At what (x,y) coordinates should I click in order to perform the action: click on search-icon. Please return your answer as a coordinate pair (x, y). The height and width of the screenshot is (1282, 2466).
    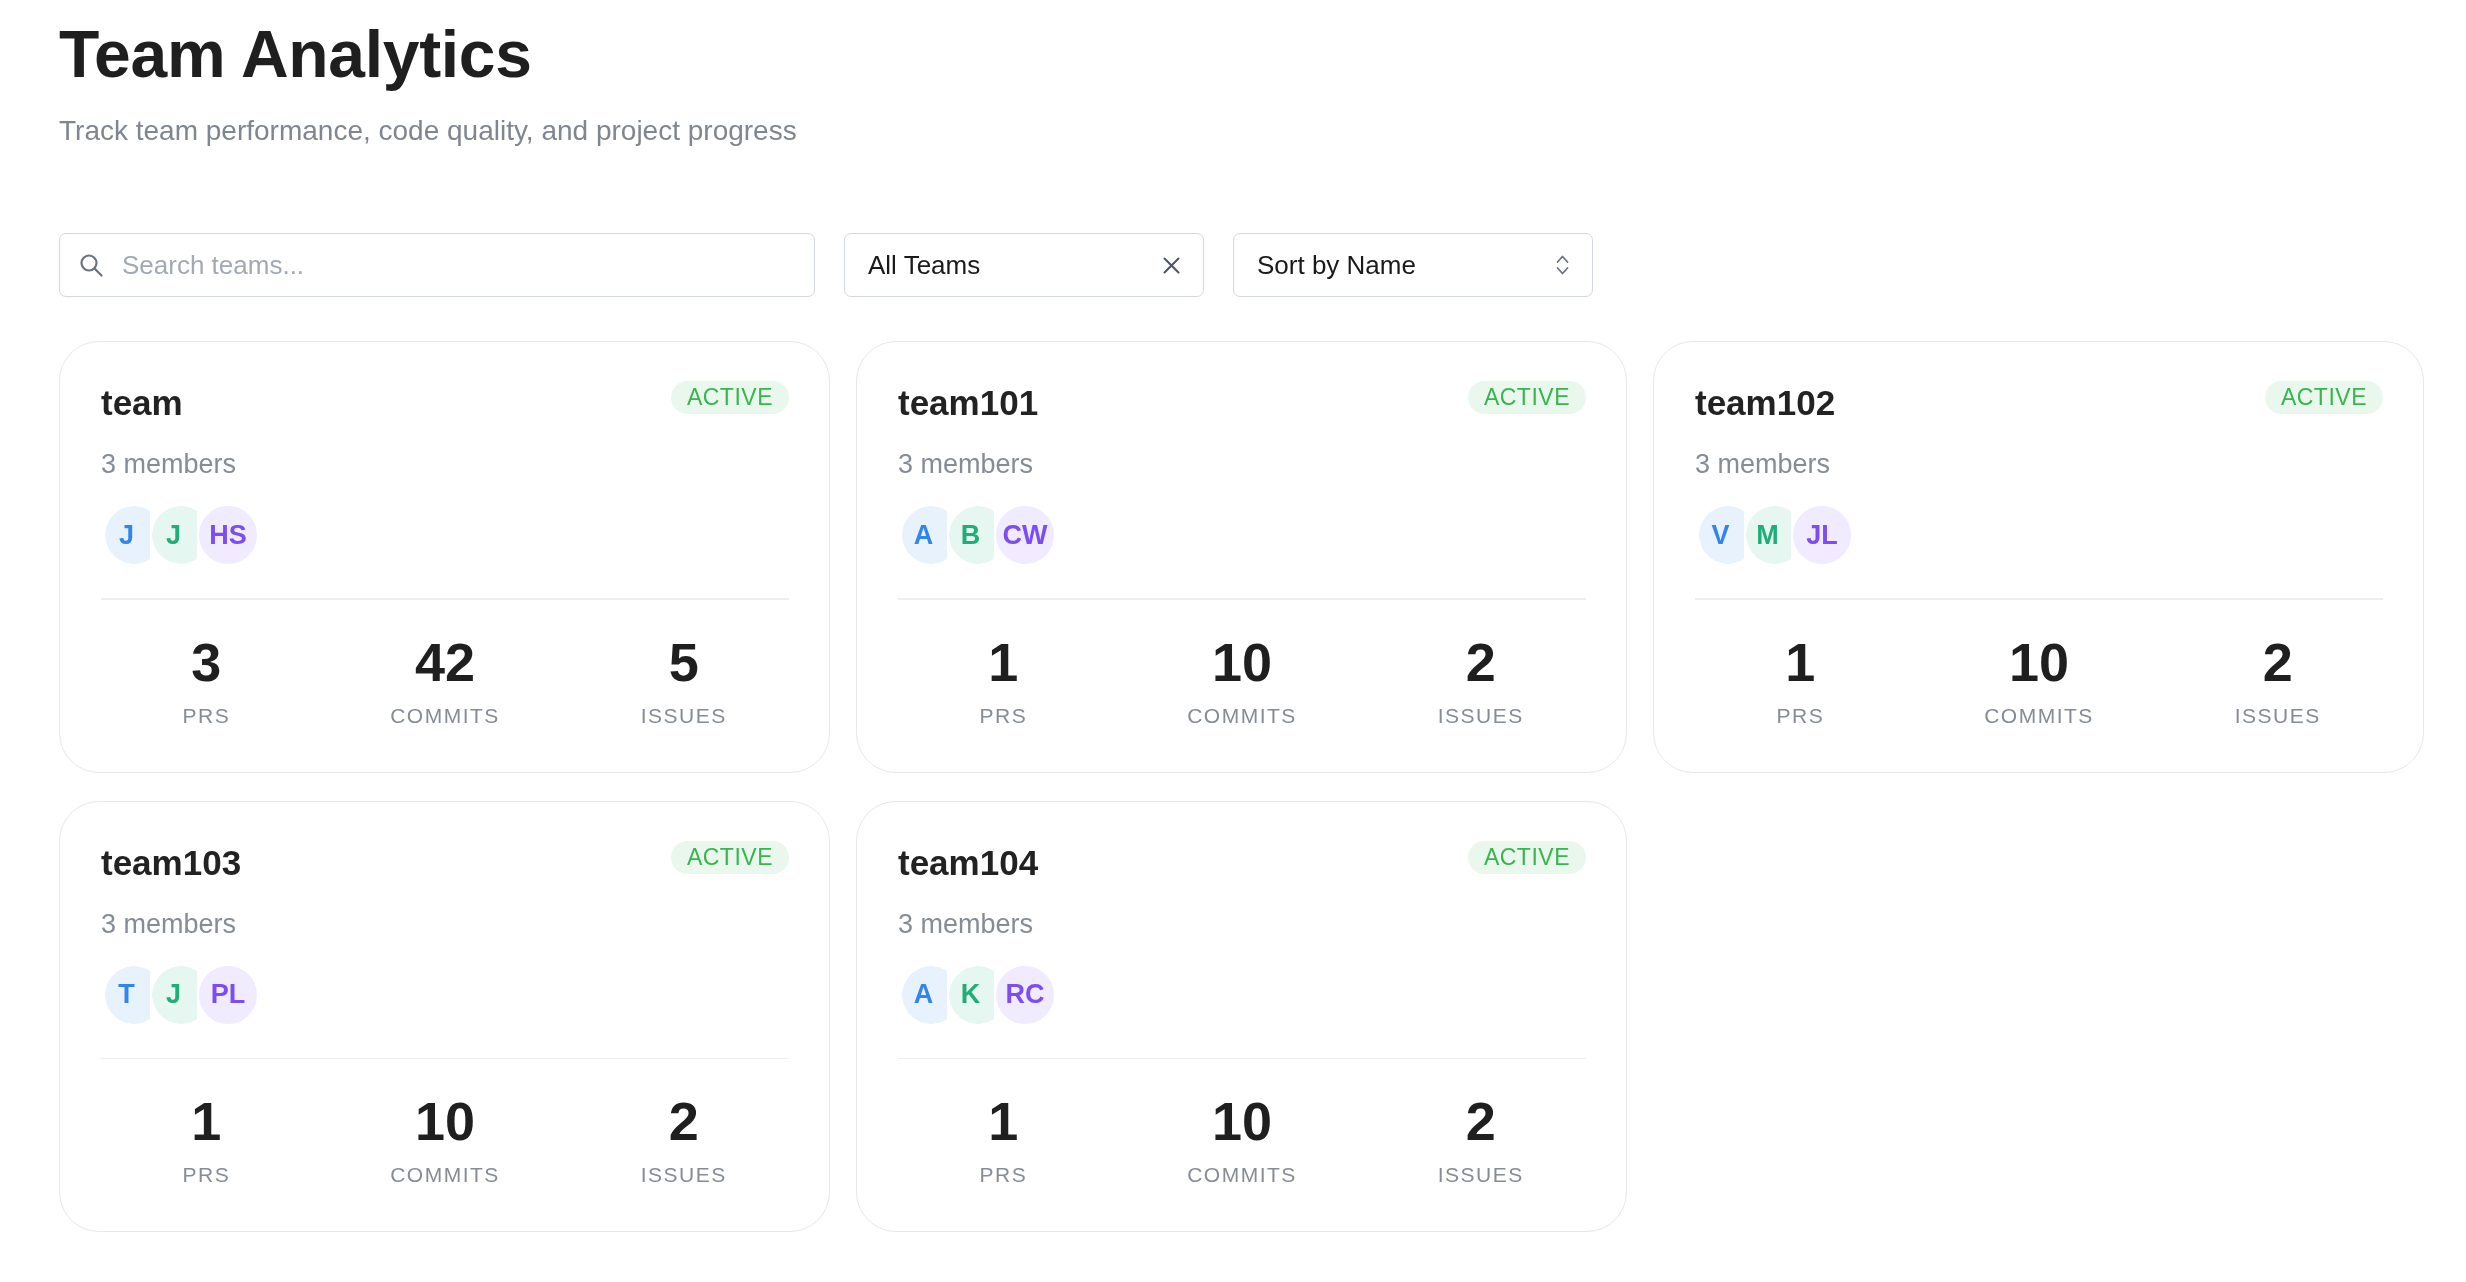
    Looking at the image, I should click on (91, 265).